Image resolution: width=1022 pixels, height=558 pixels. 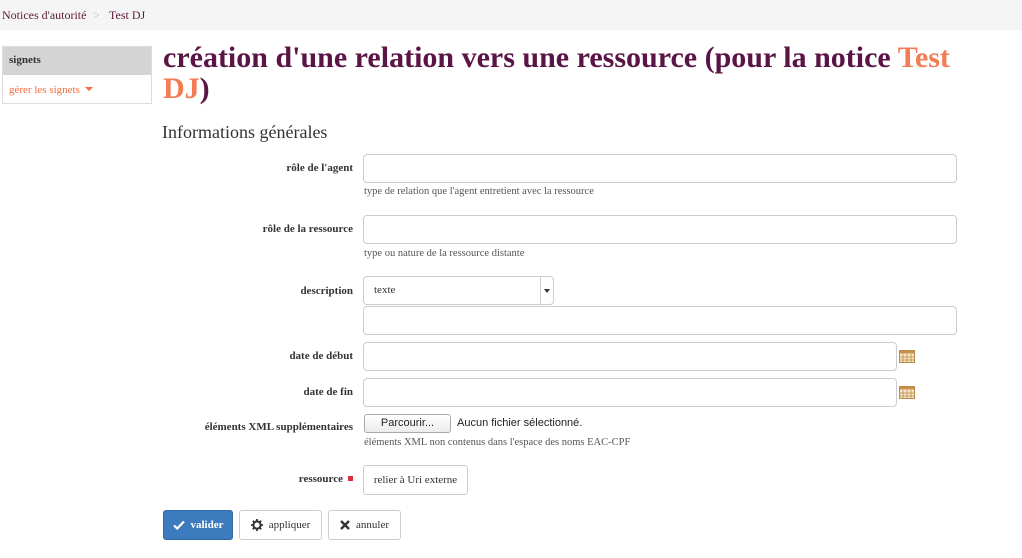 I want to click on resource-role-help: type ou nature de la ressource distante, so click(x=444, y=253).